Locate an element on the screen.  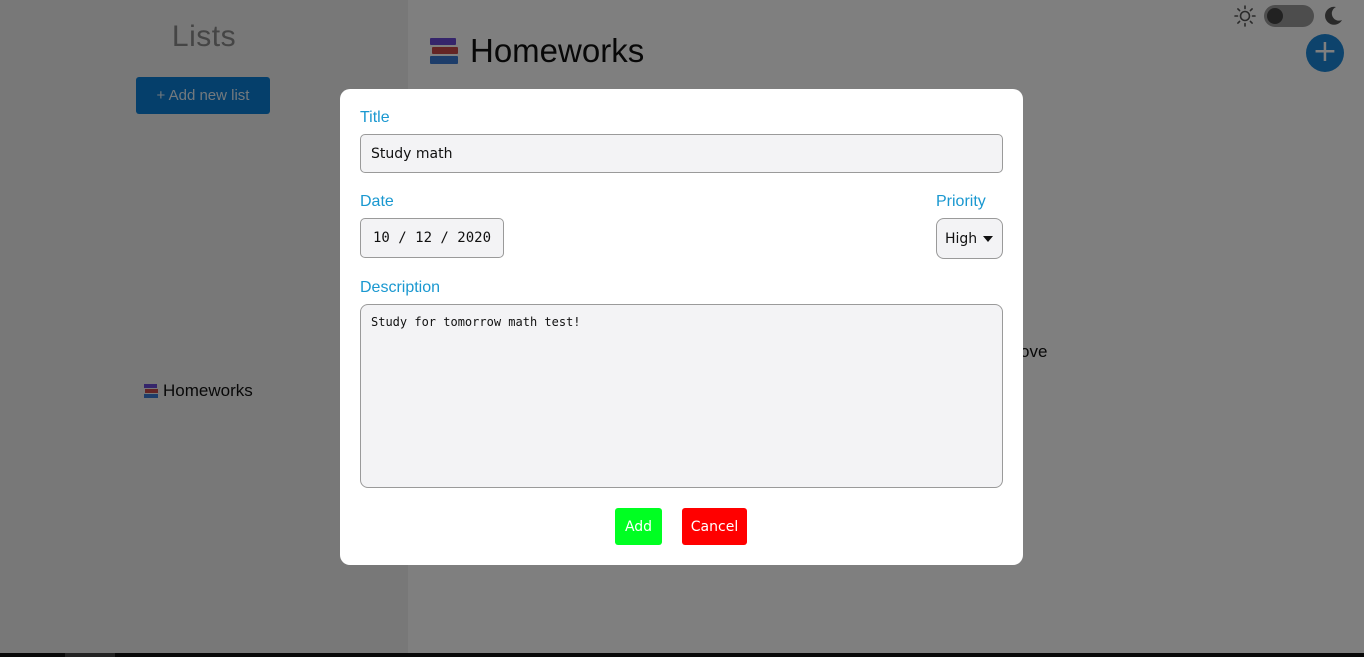
priority-select: High is located at coordinates (969, 238).